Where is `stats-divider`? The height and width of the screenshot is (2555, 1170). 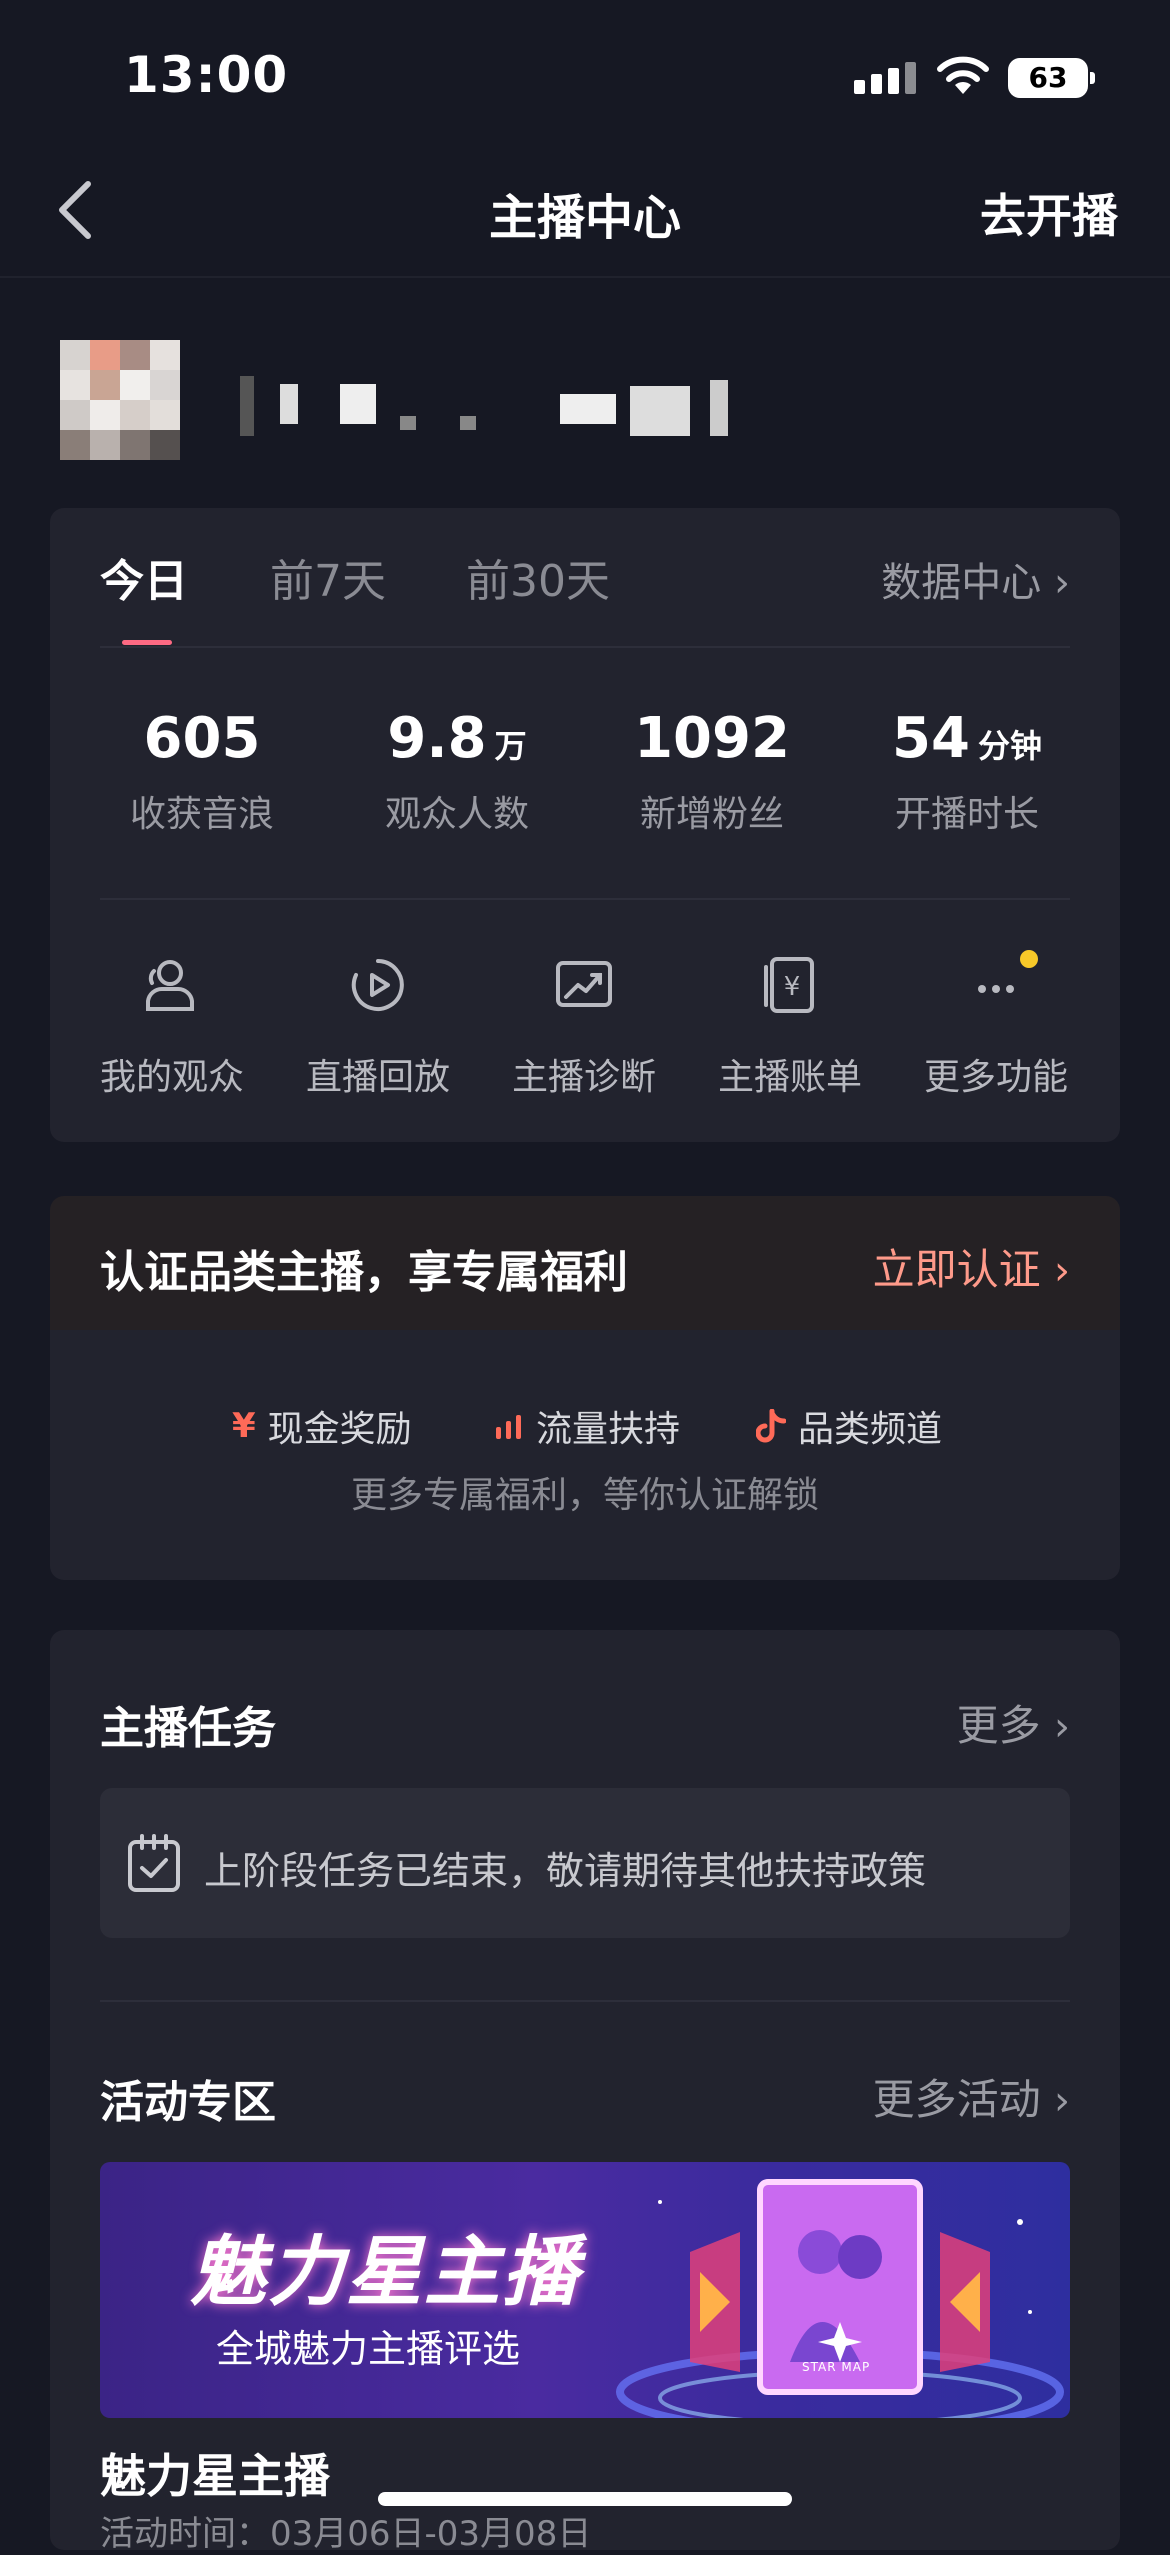
stats-divider is located at coordinates (585, 899).